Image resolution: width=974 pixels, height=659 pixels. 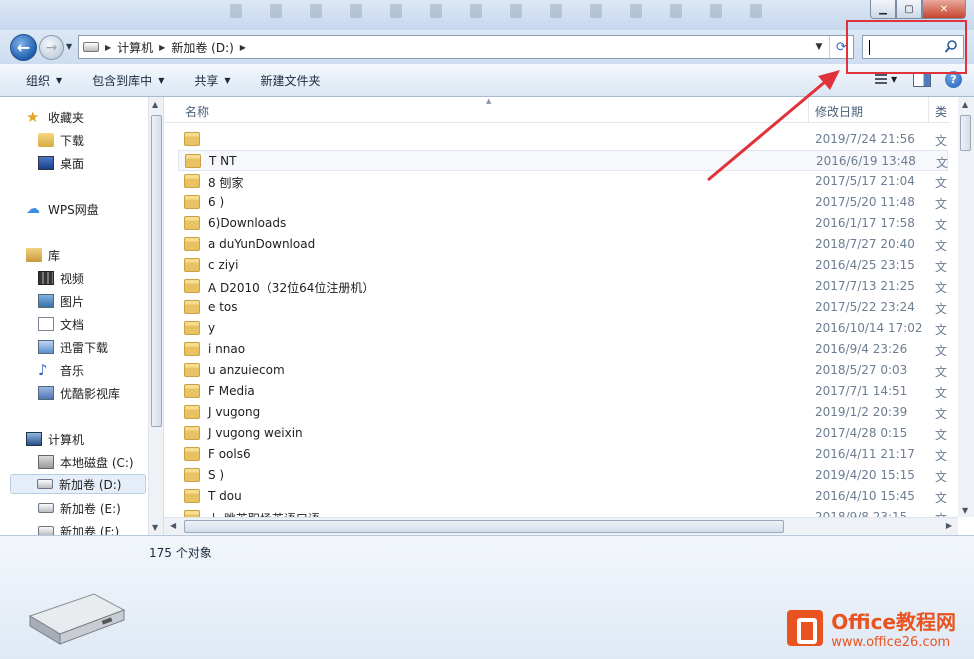 I want to click on organize-button: 组织 ▼, so click(x=44, y=80).